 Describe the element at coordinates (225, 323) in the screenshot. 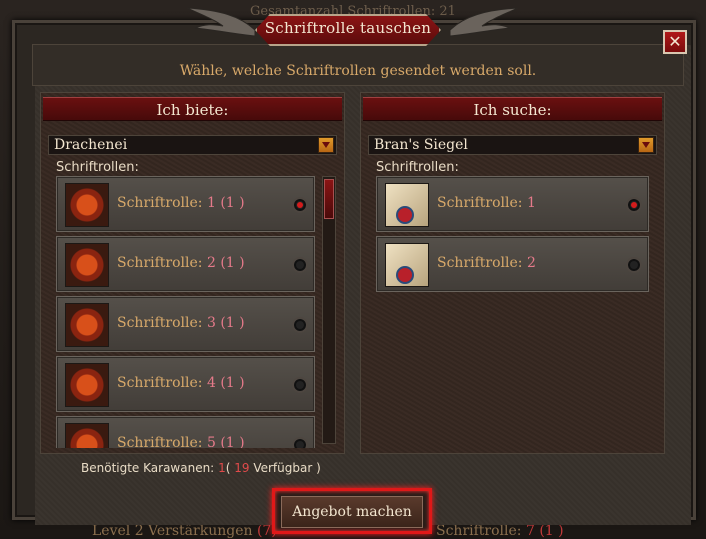

I see `item-value: 3 (1 )` at that location.